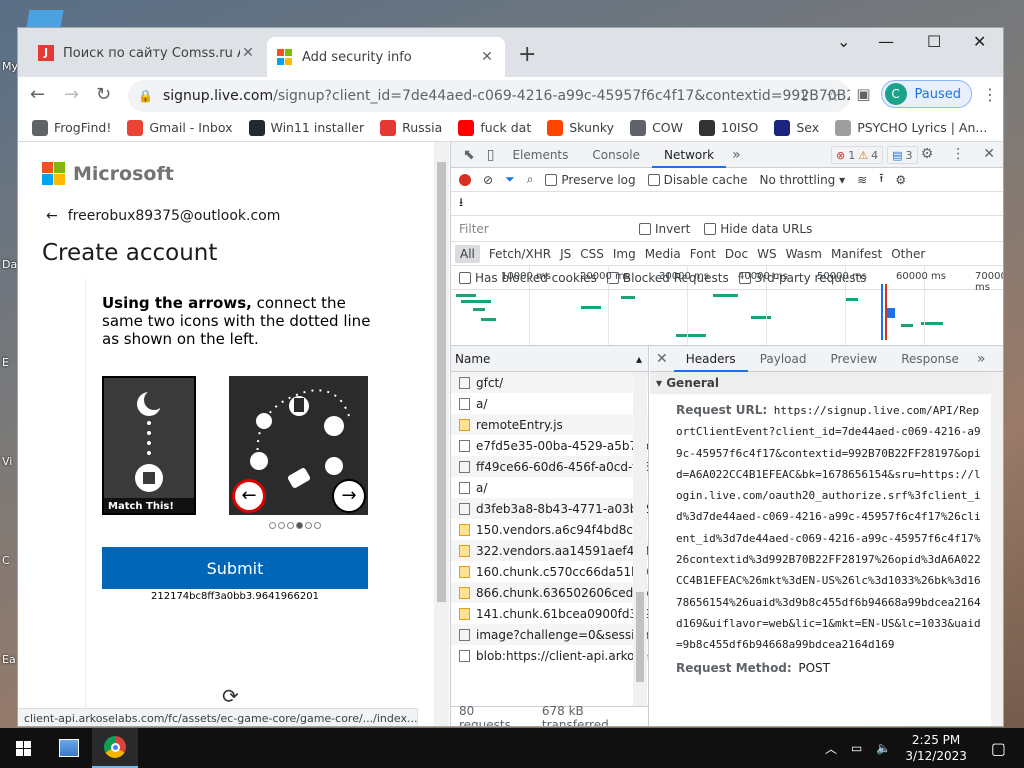 This screenshot has height=768, width=1024. Describe the element at coordinates (180, 127) in the screenshot. I see `bookmark-item: Gmail - Inbox` at that location.